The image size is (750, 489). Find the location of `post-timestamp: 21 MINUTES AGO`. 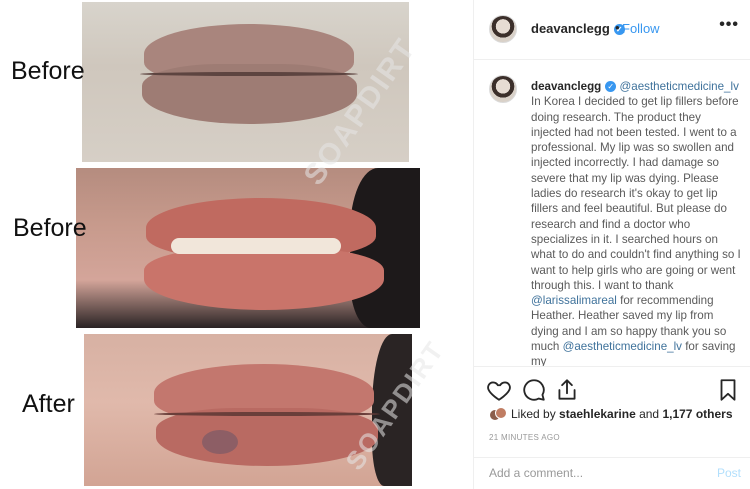

post-timestamp: 21 MINUTES AGO is located at coordinates (524, 437).